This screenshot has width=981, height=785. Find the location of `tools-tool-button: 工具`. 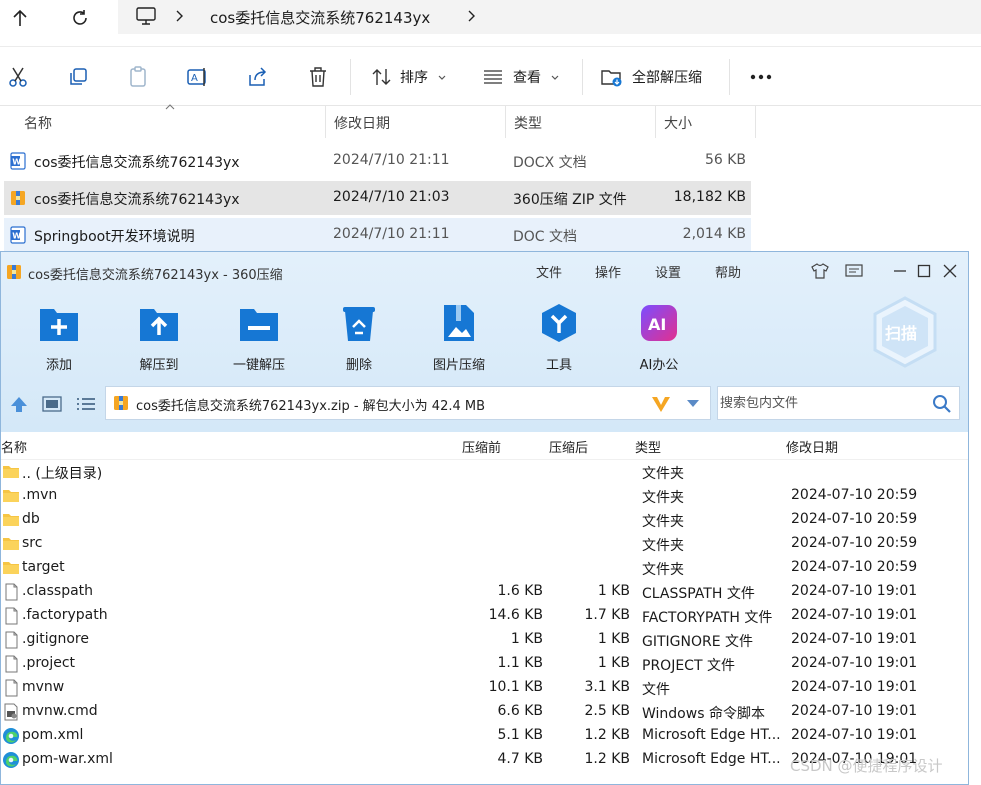

tools-tool-button: 工具 is located at coordinates (559, 337).